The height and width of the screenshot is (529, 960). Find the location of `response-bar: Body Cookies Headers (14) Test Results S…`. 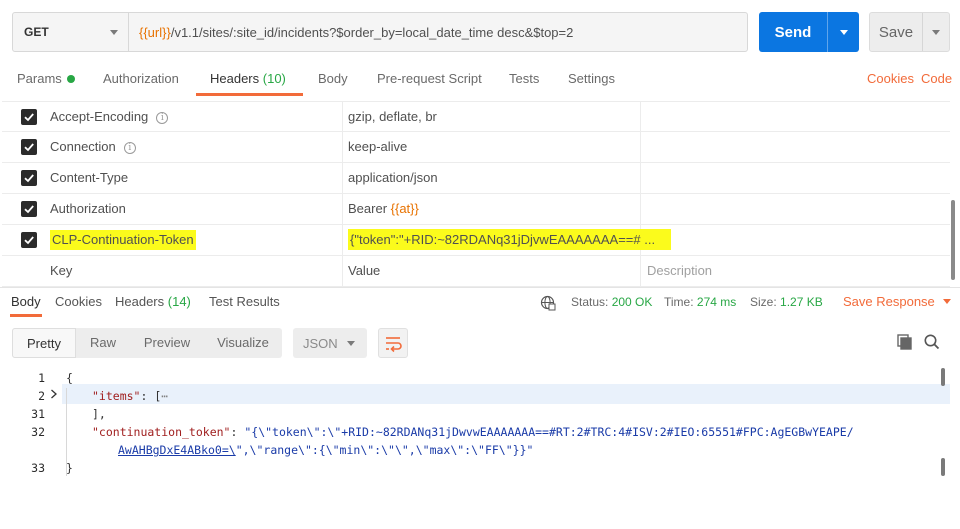

response-bar: Body Cookies Headers (14) Test Results S… is located at coordinates (480, 302).